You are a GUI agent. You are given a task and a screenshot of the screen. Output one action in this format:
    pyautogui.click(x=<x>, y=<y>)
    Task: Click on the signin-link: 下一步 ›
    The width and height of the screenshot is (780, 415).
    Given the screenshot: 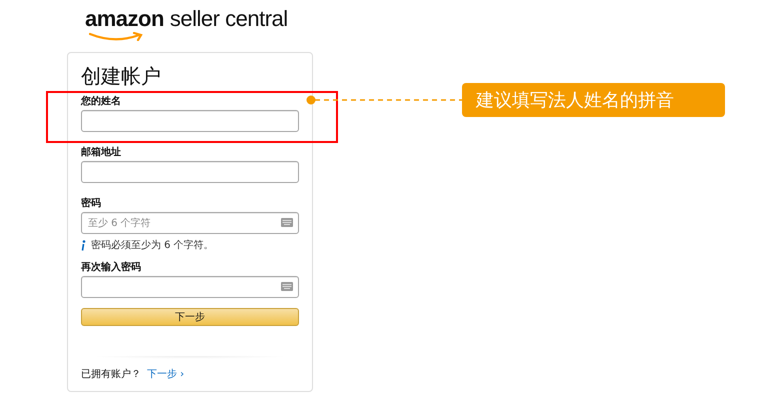 What is the action you would take?
    pyautogui.click(x=165, y=374)
    